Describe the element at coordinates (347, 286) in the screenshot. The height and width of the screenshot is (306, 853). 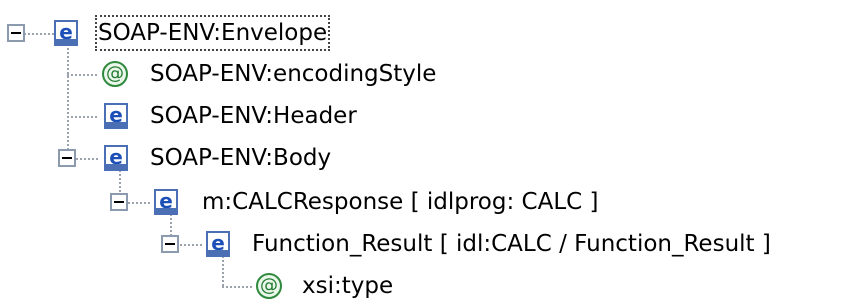
I see `tree-node-label: xsi:type` at that location.